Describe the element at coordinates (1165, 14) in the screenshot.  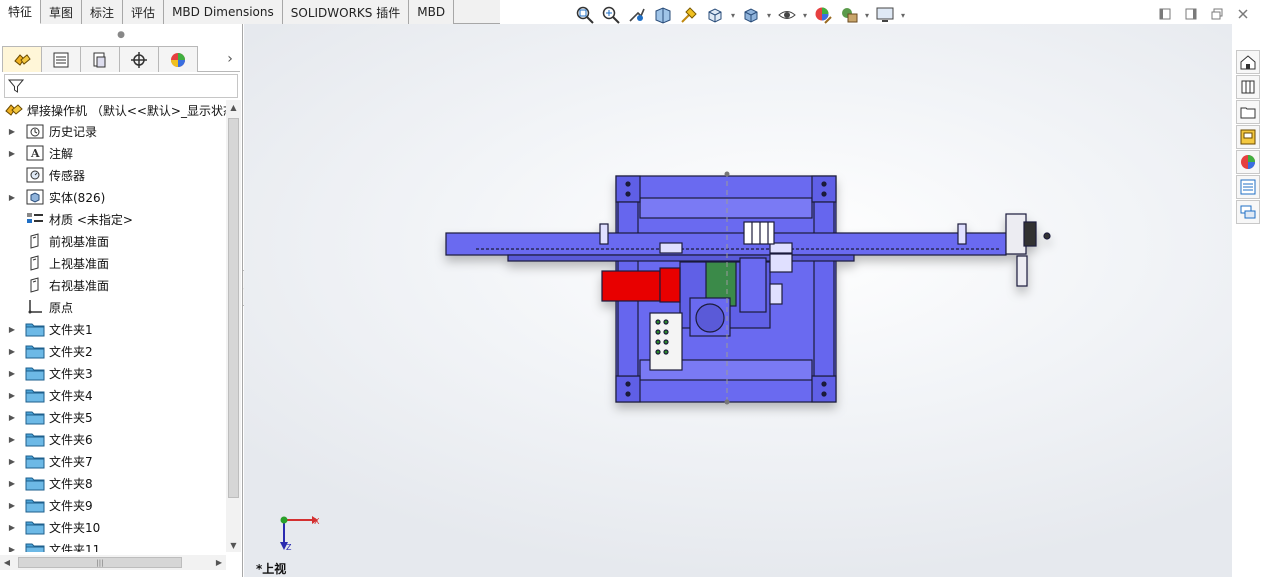
I see `restore-down-icon` at that location.